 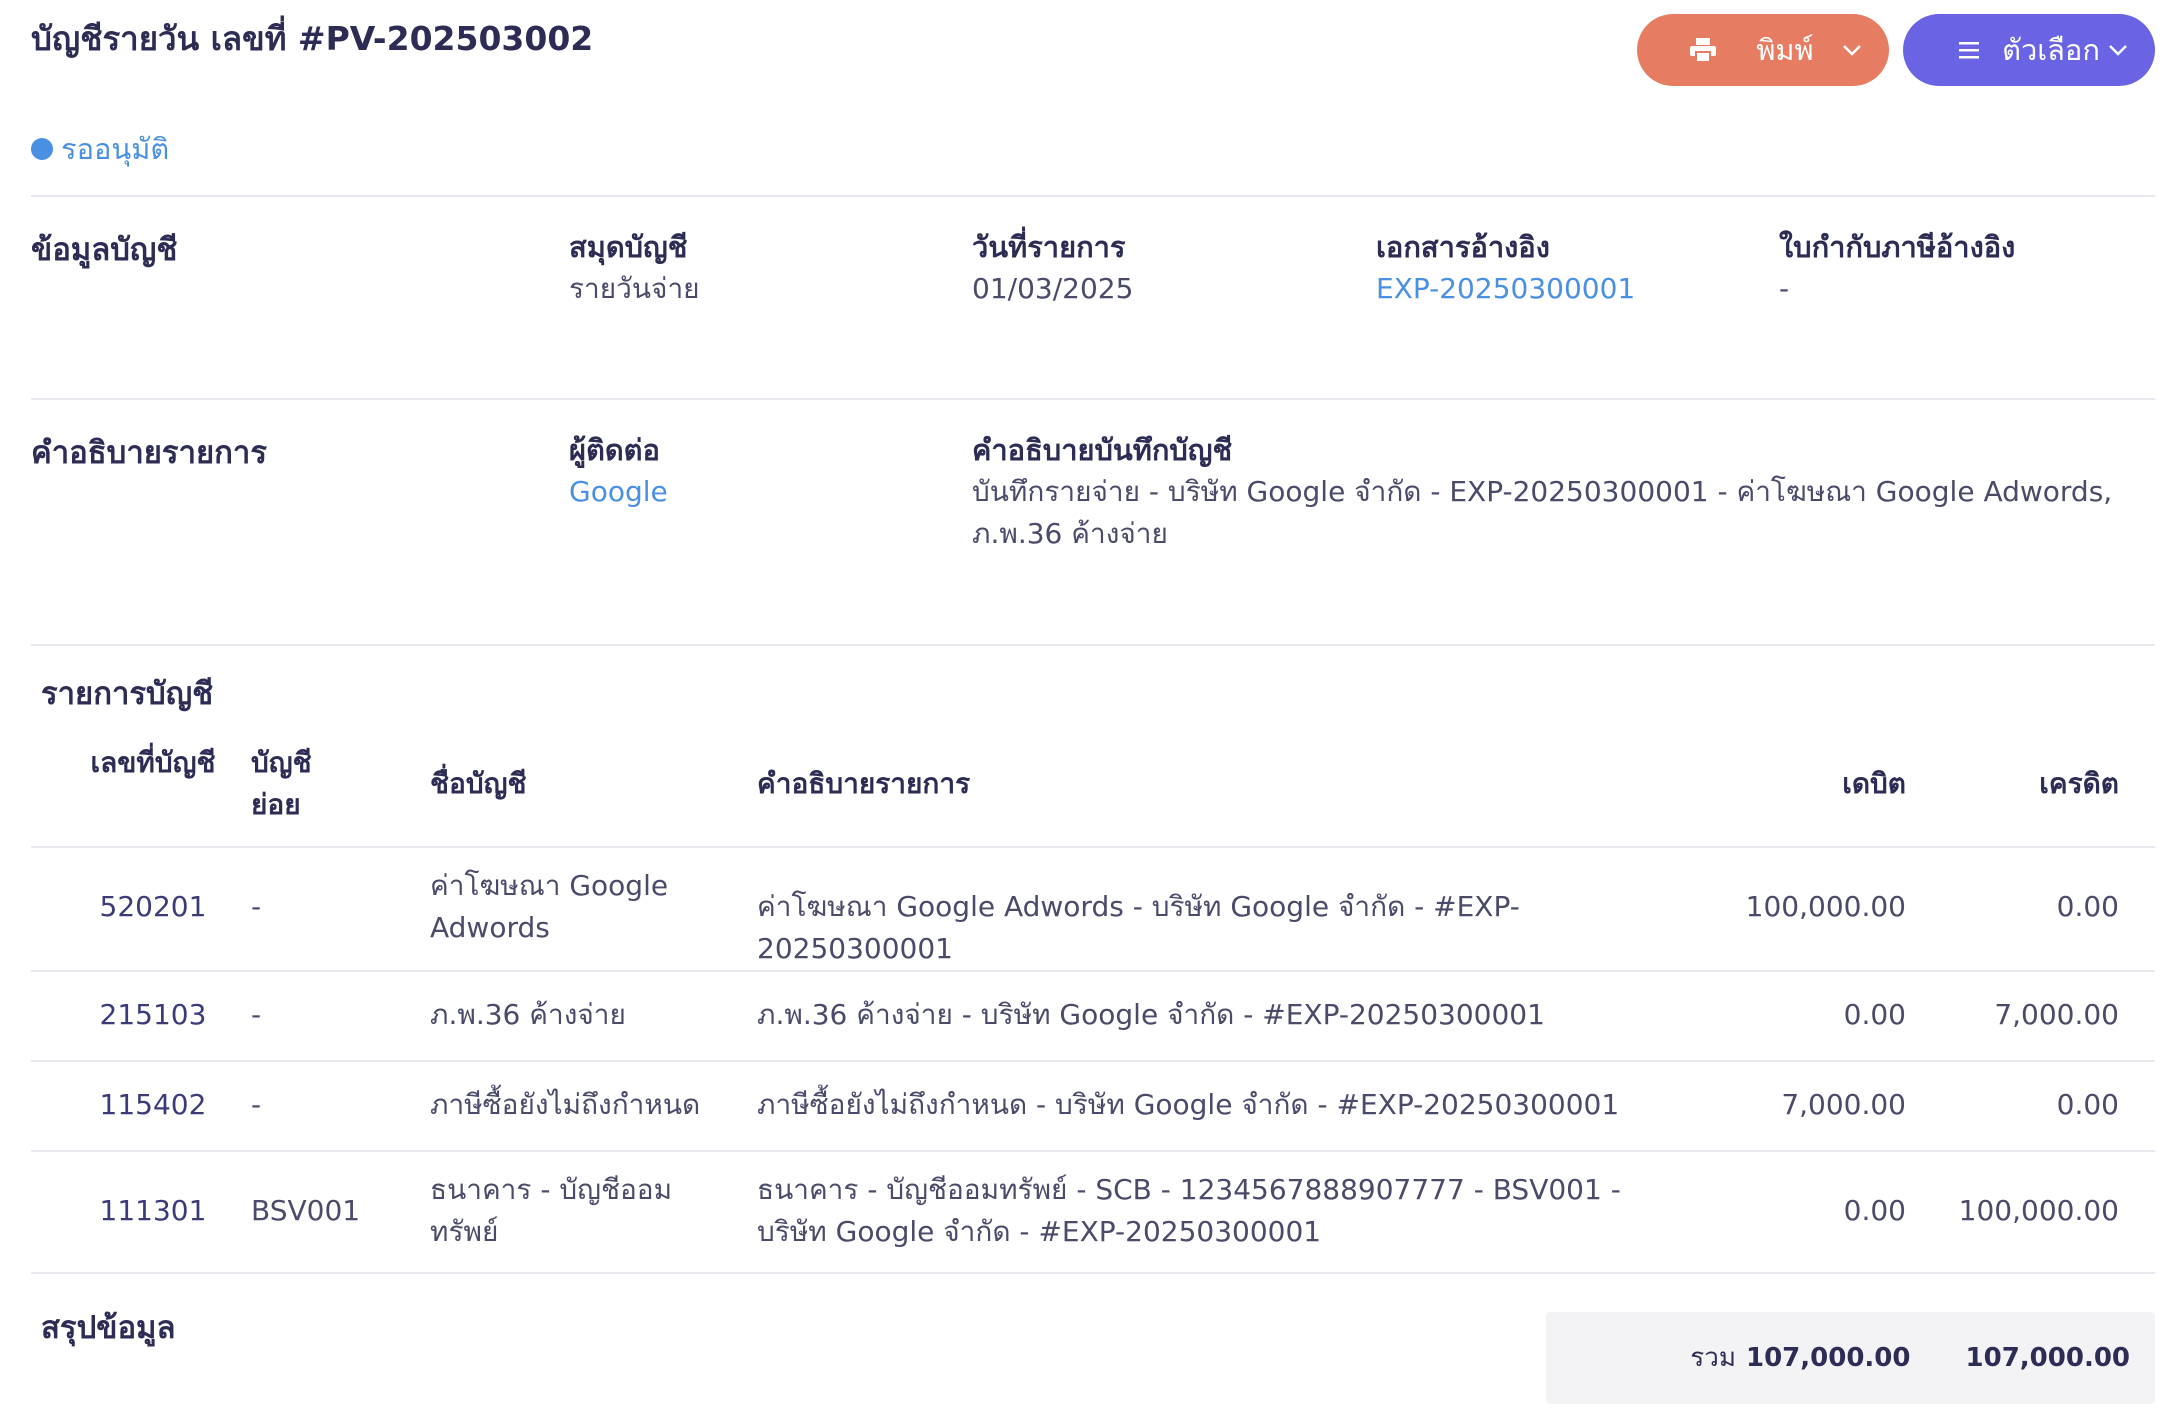 I want to click on col-sub-account: บัญชีย่อย, so click(x=281, y=783).